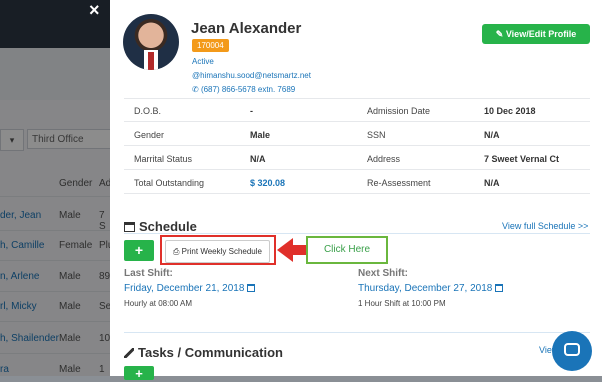 The height and width of the screenshot is (382, 602). I want to click on phone-number: (687) 866-5678 extn. 7689, so click(248, 89).